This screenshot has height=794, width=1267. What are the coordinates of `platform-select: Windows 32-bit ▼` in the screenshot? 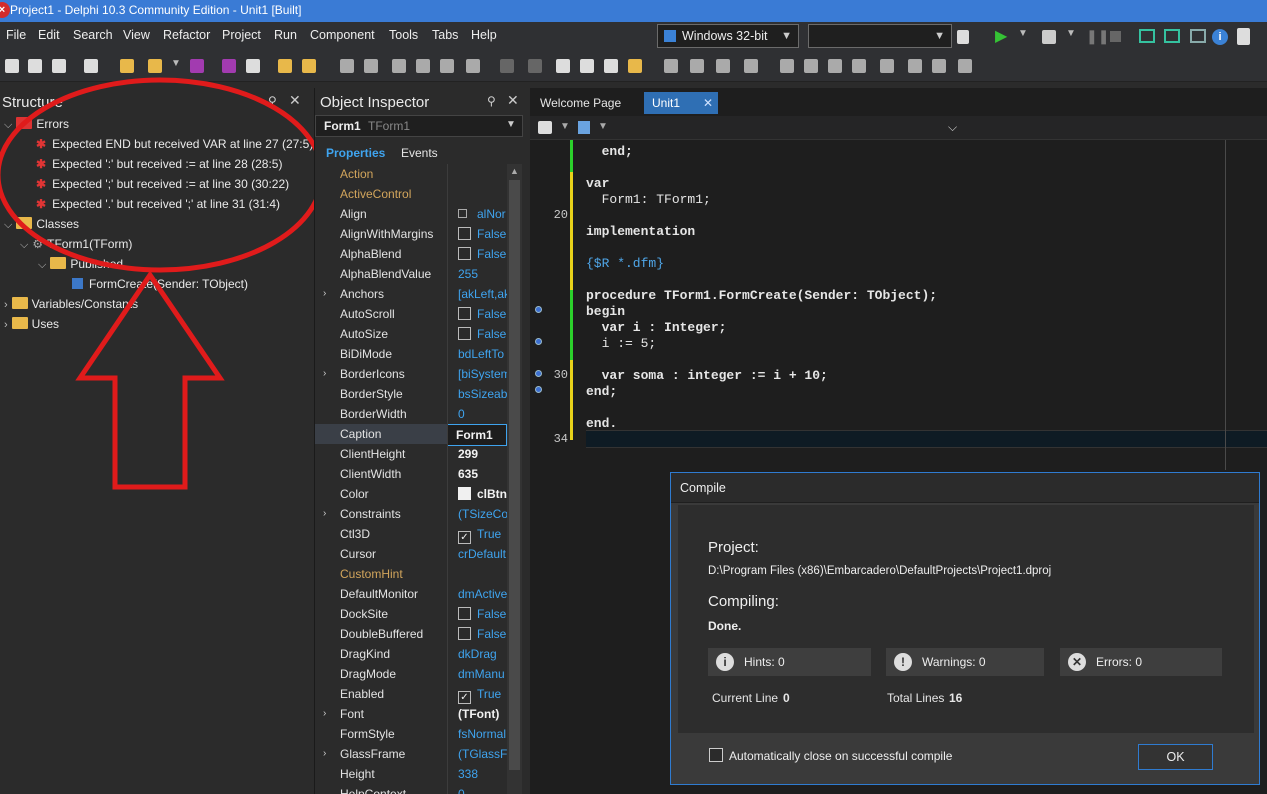 It's located at (728, 36).